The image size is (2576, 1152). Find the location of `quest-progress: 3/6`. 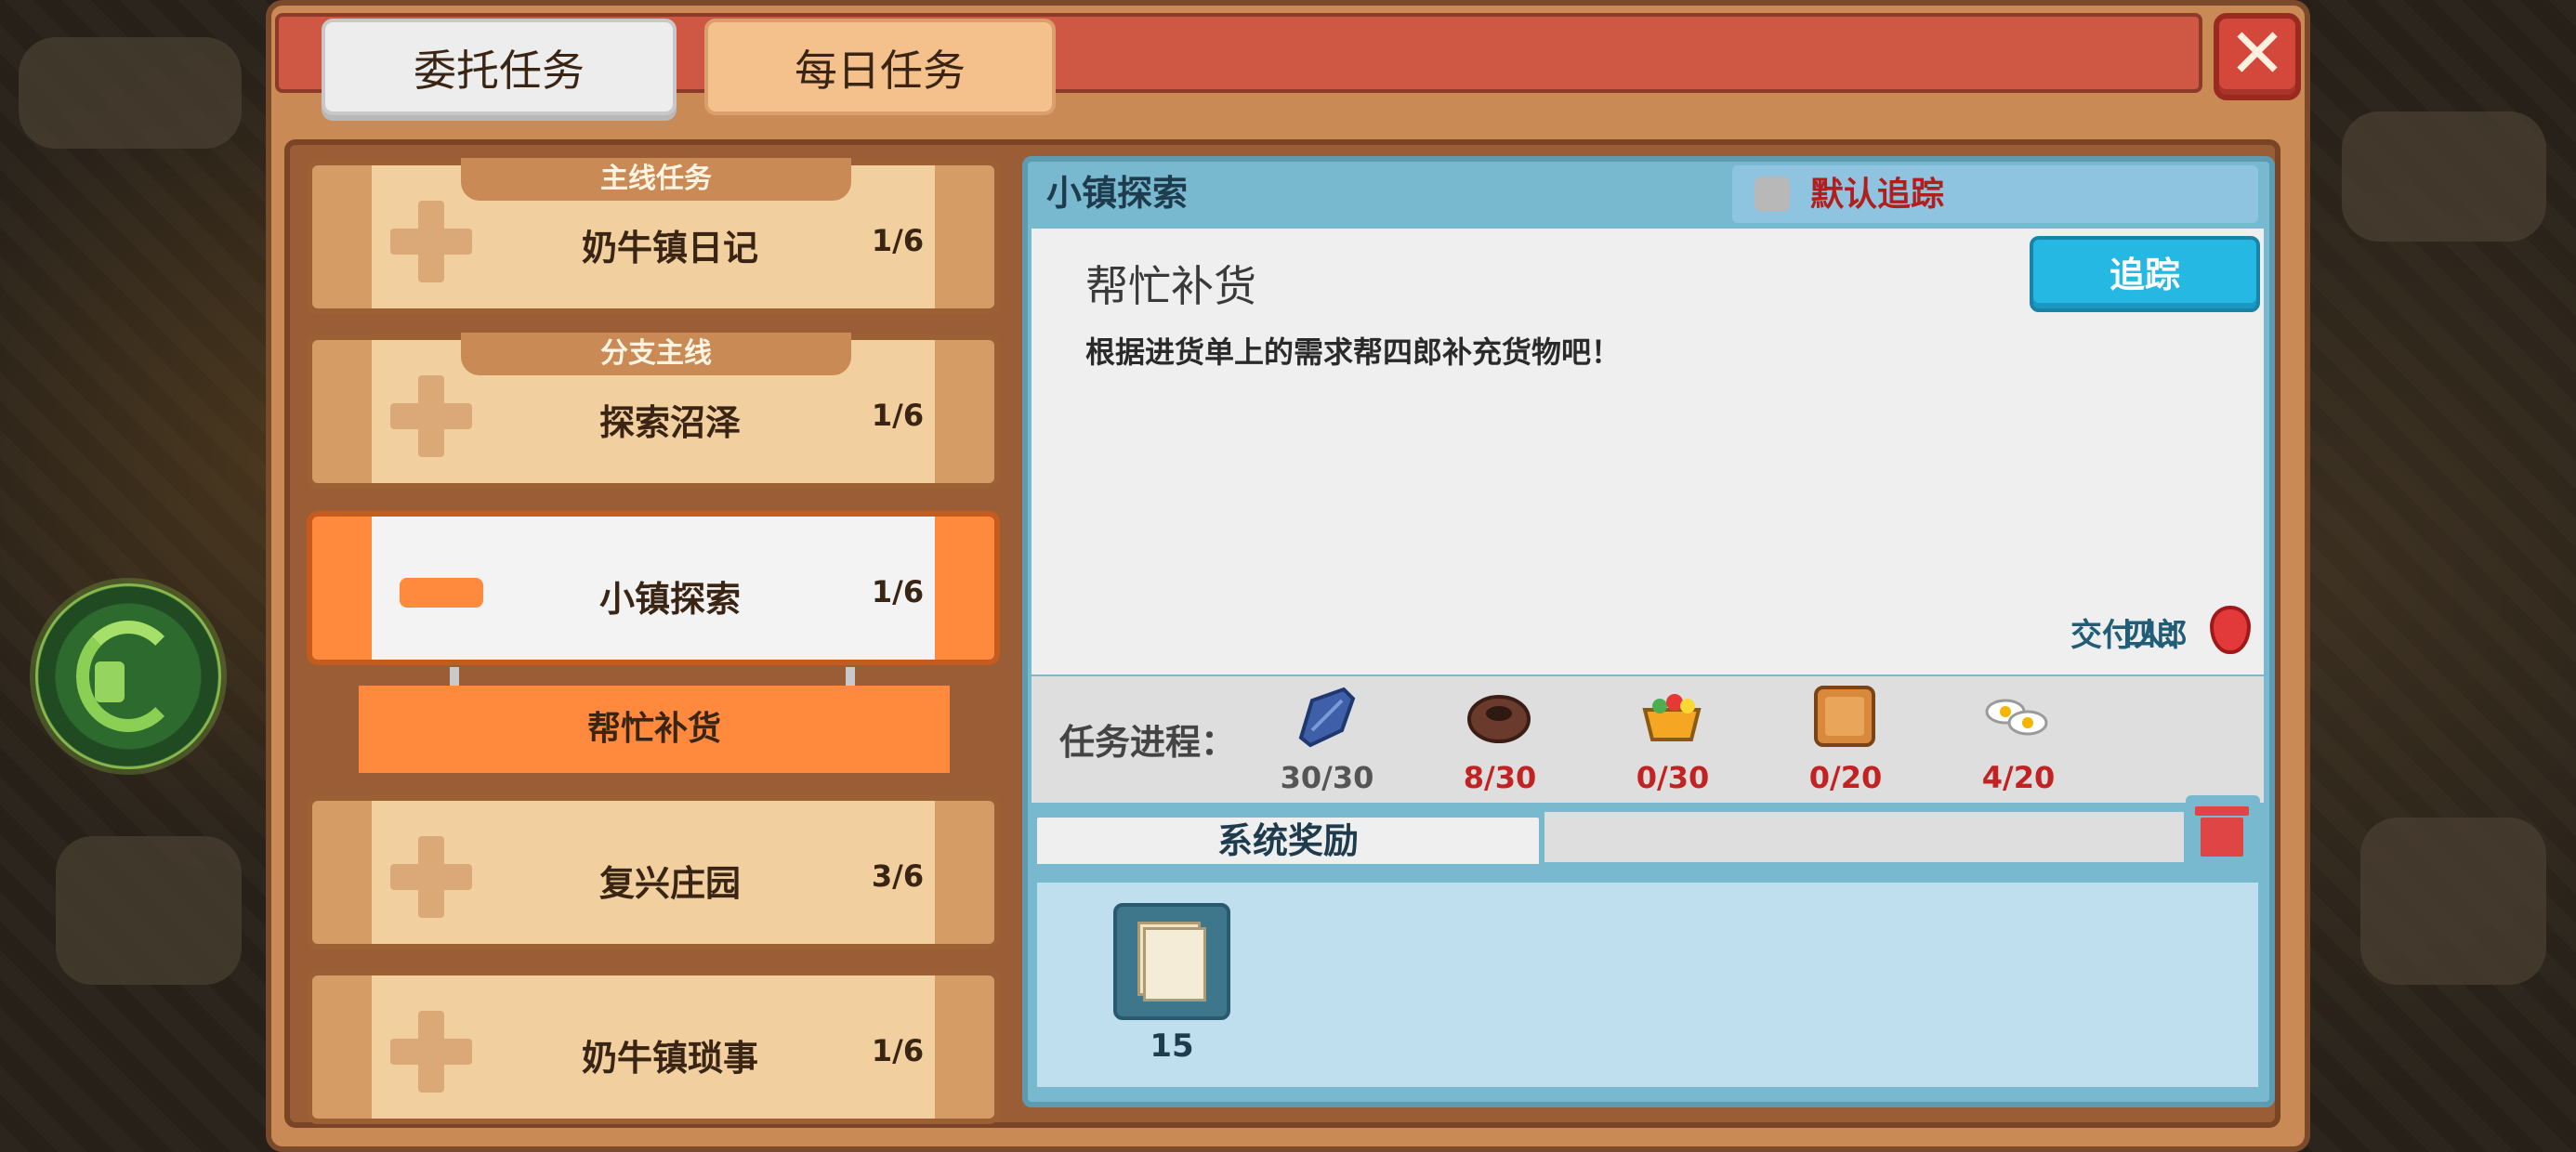

quest-progress: 3/6 is located at coordinates (898, 876).